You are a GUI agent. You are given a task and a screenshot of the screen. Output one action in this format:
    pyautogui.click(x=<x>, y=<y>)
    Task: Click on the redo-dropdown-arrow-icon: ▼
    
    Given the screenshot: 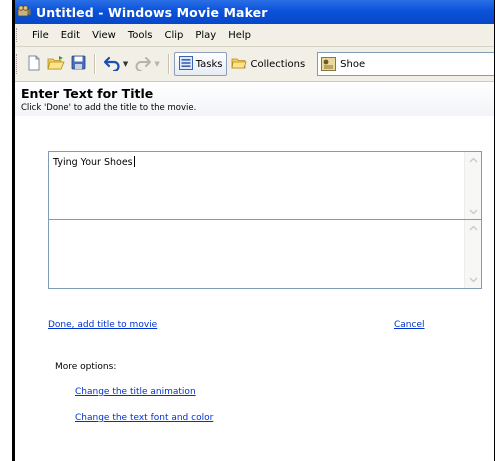 What is the action you would take?
    pyautogui.click(x=156, y=64)
    